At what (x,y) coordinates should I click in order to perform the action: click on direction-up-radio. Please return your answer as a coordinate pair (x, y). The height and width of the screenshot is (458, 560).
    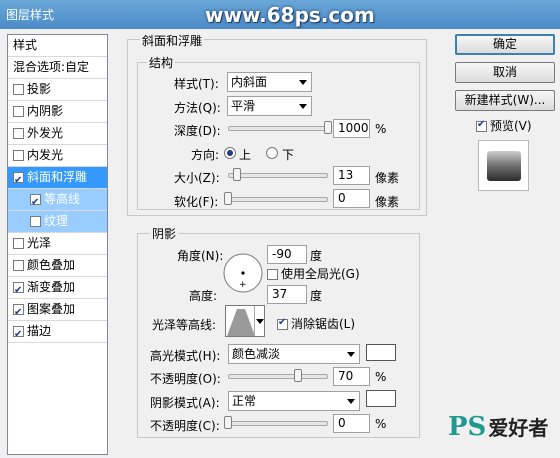
    Looking at the image, I should click on (230, 153).